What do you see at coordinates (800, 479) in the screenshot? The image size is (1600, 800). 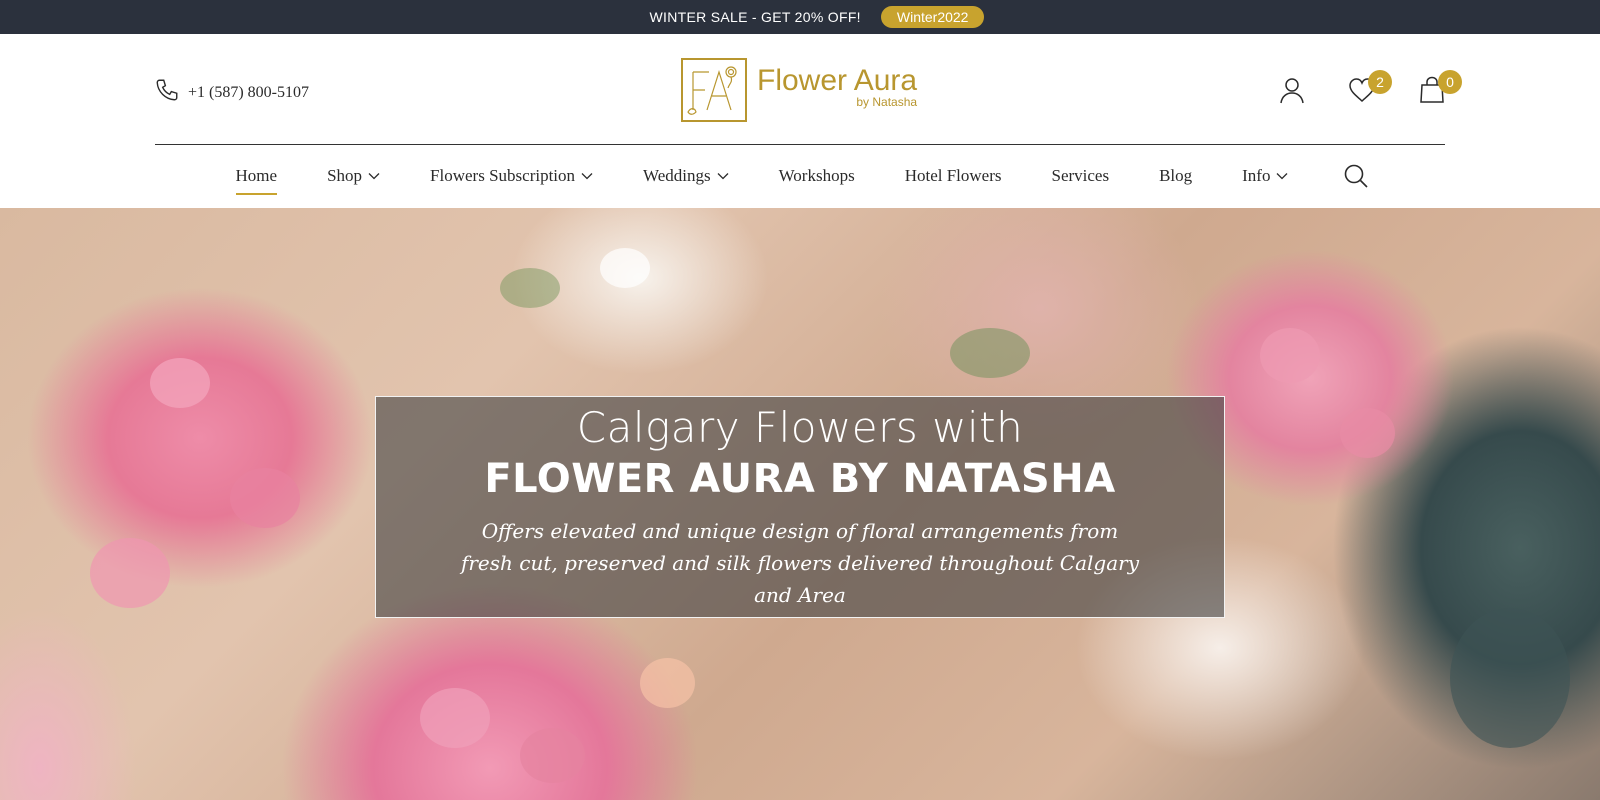 I see `hero-title-line2: FLOWER AURA BY NATASHA` at bounding box center [800, 479].